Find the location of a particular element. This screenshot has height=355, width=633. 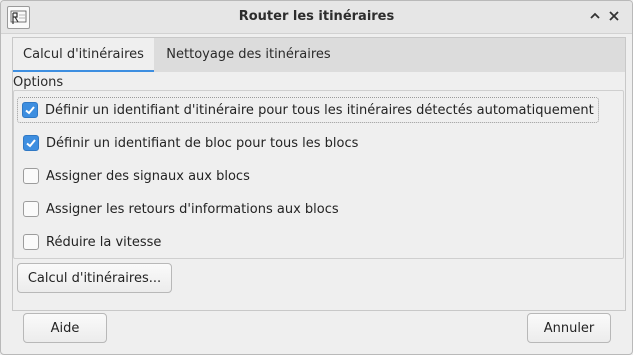

option-speed-checkbox: Réduire la vitesse is located at coordinates (90, 242).